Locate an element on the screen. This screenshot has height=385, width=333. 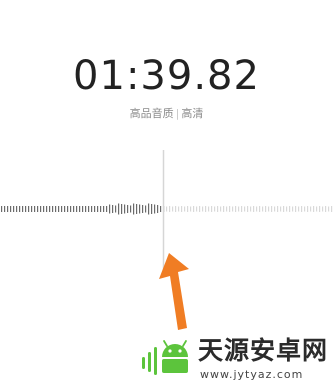
arrow-shape is located at coordinates (174, 291).